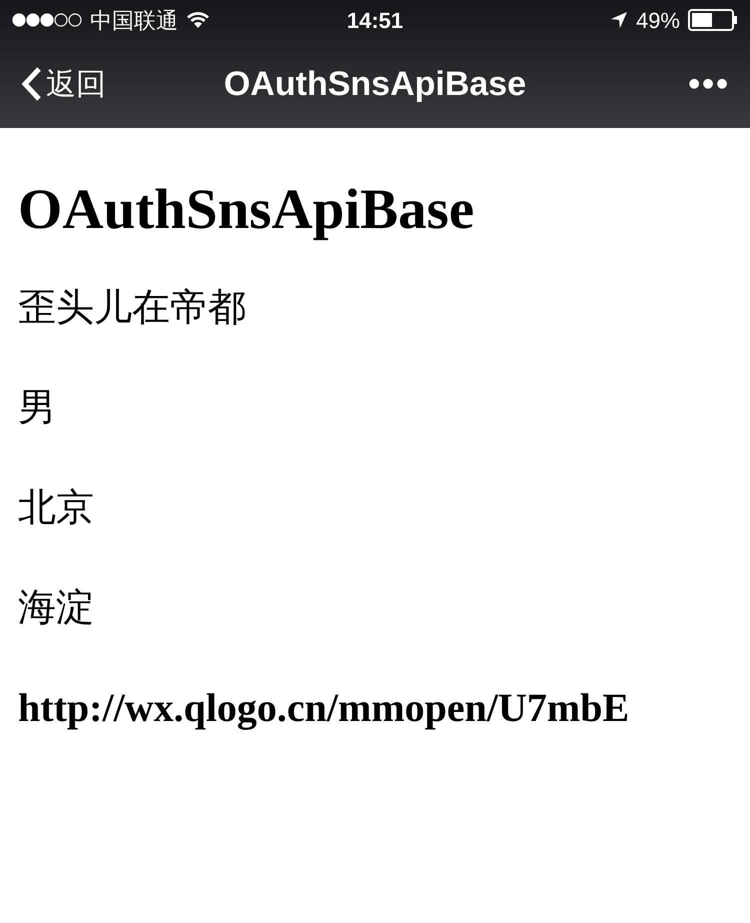  Describe the element at coordinates (100, 84) in the screenshot. I see `back-button: 返回` at that location.